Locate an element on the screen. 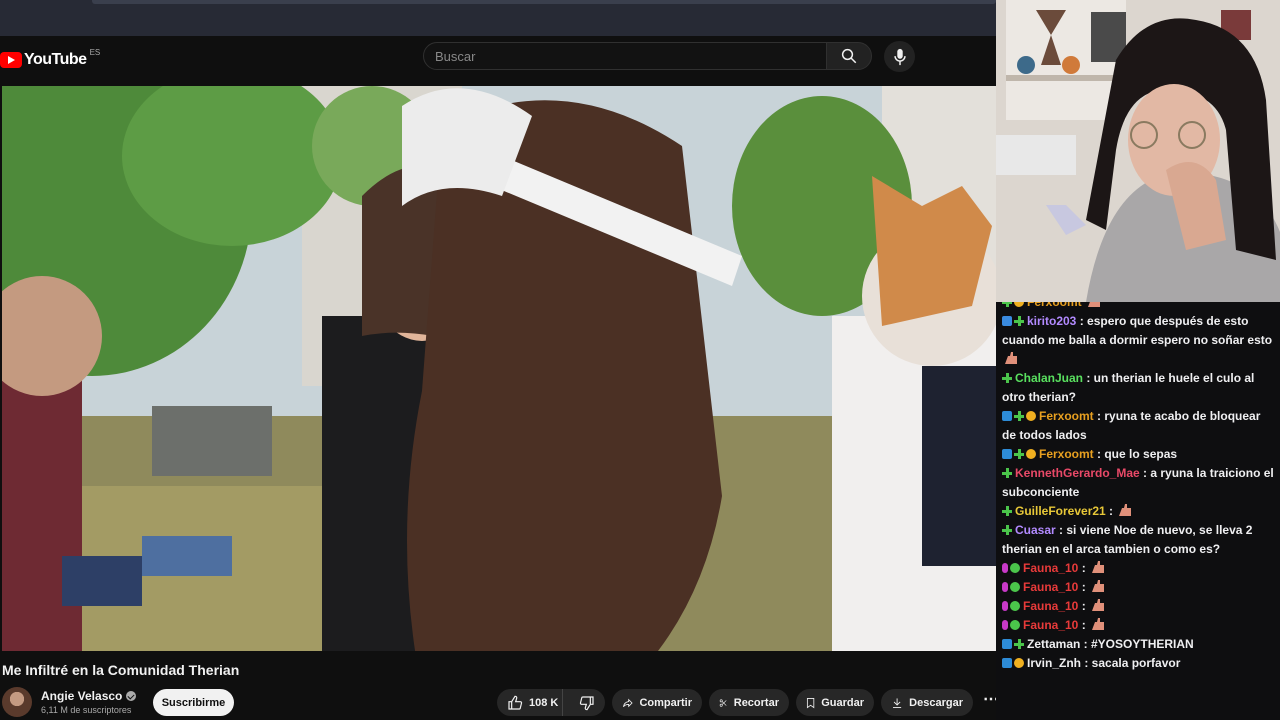 Image resolution: width=1280 pixels, height=720 pixels. chat-username: kirito203 is located at coordinates (1051, 321).